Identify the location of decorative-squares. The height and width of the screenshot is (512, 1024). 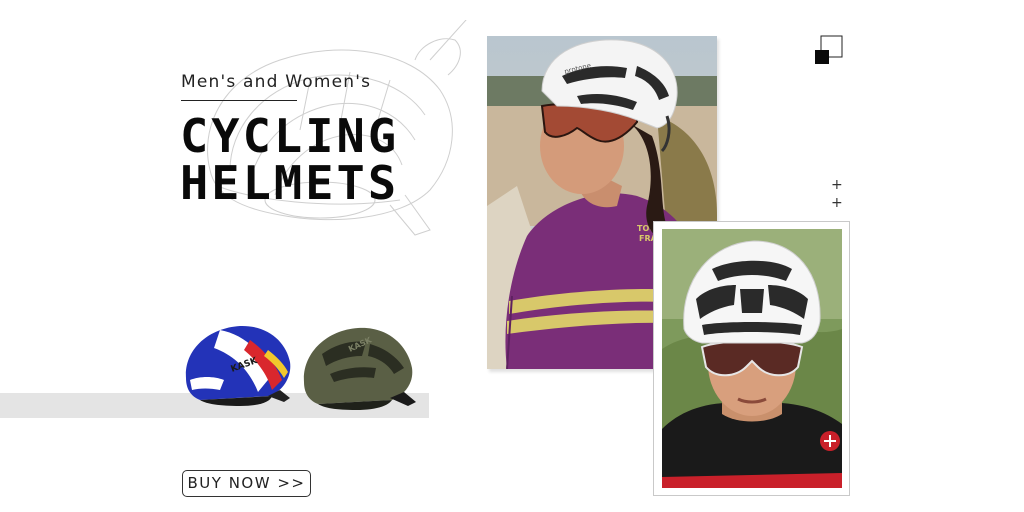
(829, 49).